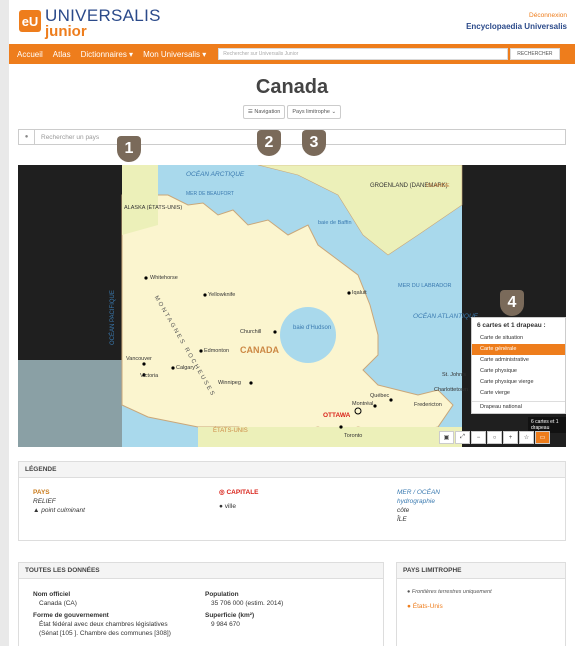 The height and width of the screenshot is (646, 575). Describe the element at coordinates (44, 501) in the screenshot. I see `legend-relief: RELIEF` at that location.